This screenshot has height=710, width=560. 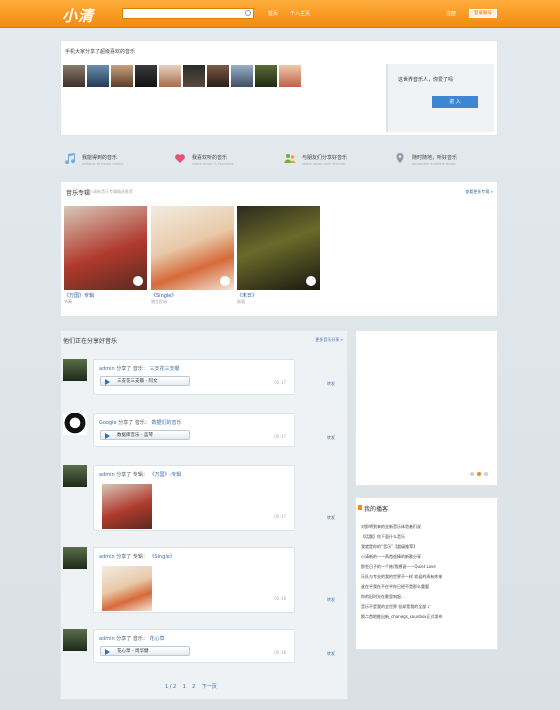 What do you see at coordinates (145, 381) in the screenshot?
I see `track-play-button: 三支花三支瓣 - 阿文` at bounding box center [145, 381].